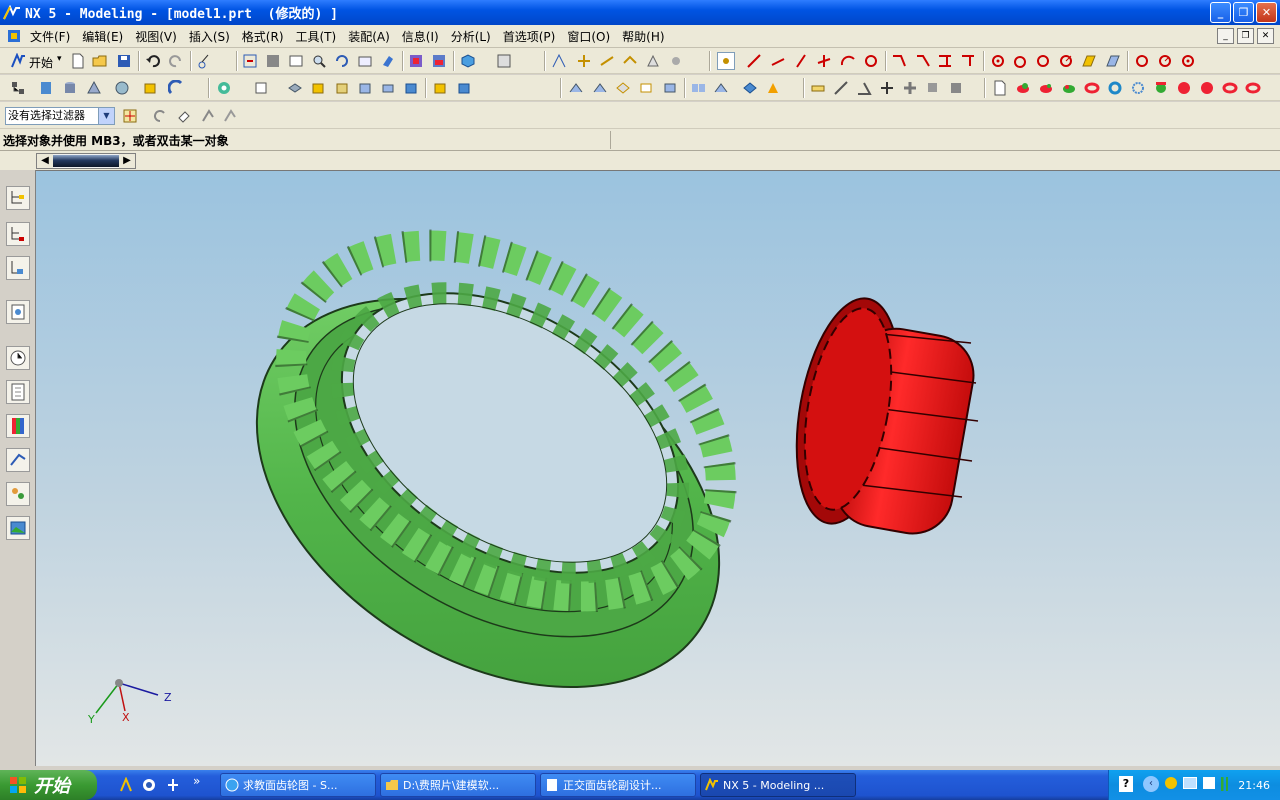  I want to click on doc-minimize-button: _, so click(1225, 36).